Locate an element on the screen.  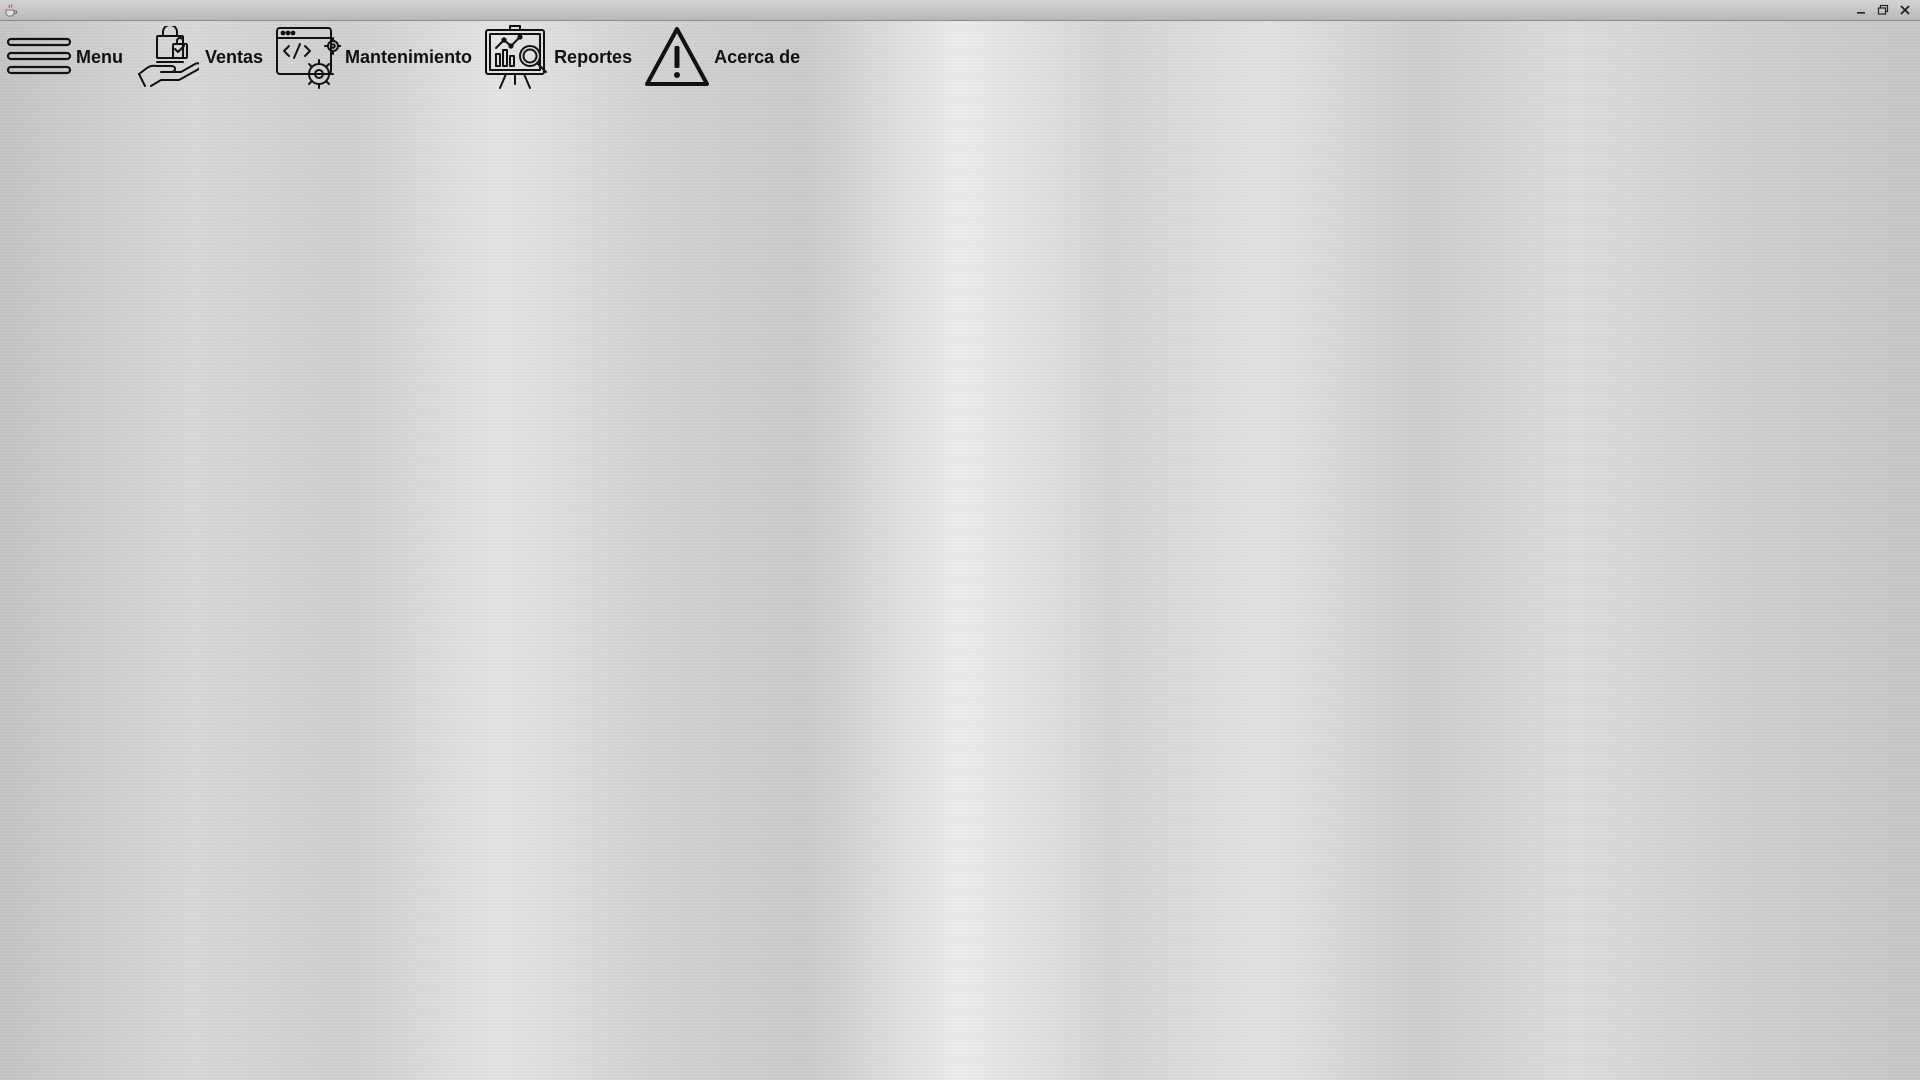
java-cup-icon is located at coordinates (11, 10).